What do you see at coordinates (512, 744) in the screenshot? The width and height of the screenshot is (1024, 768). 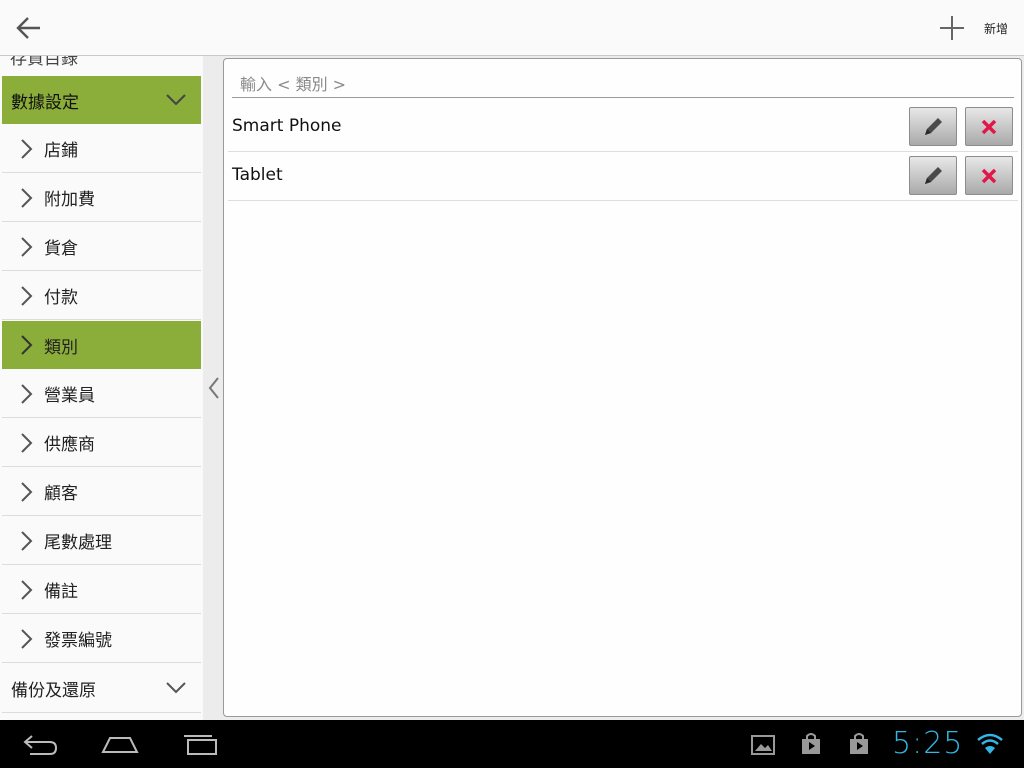 I see `system-nav-bar: 5:25` at bounding box center [512, 744].